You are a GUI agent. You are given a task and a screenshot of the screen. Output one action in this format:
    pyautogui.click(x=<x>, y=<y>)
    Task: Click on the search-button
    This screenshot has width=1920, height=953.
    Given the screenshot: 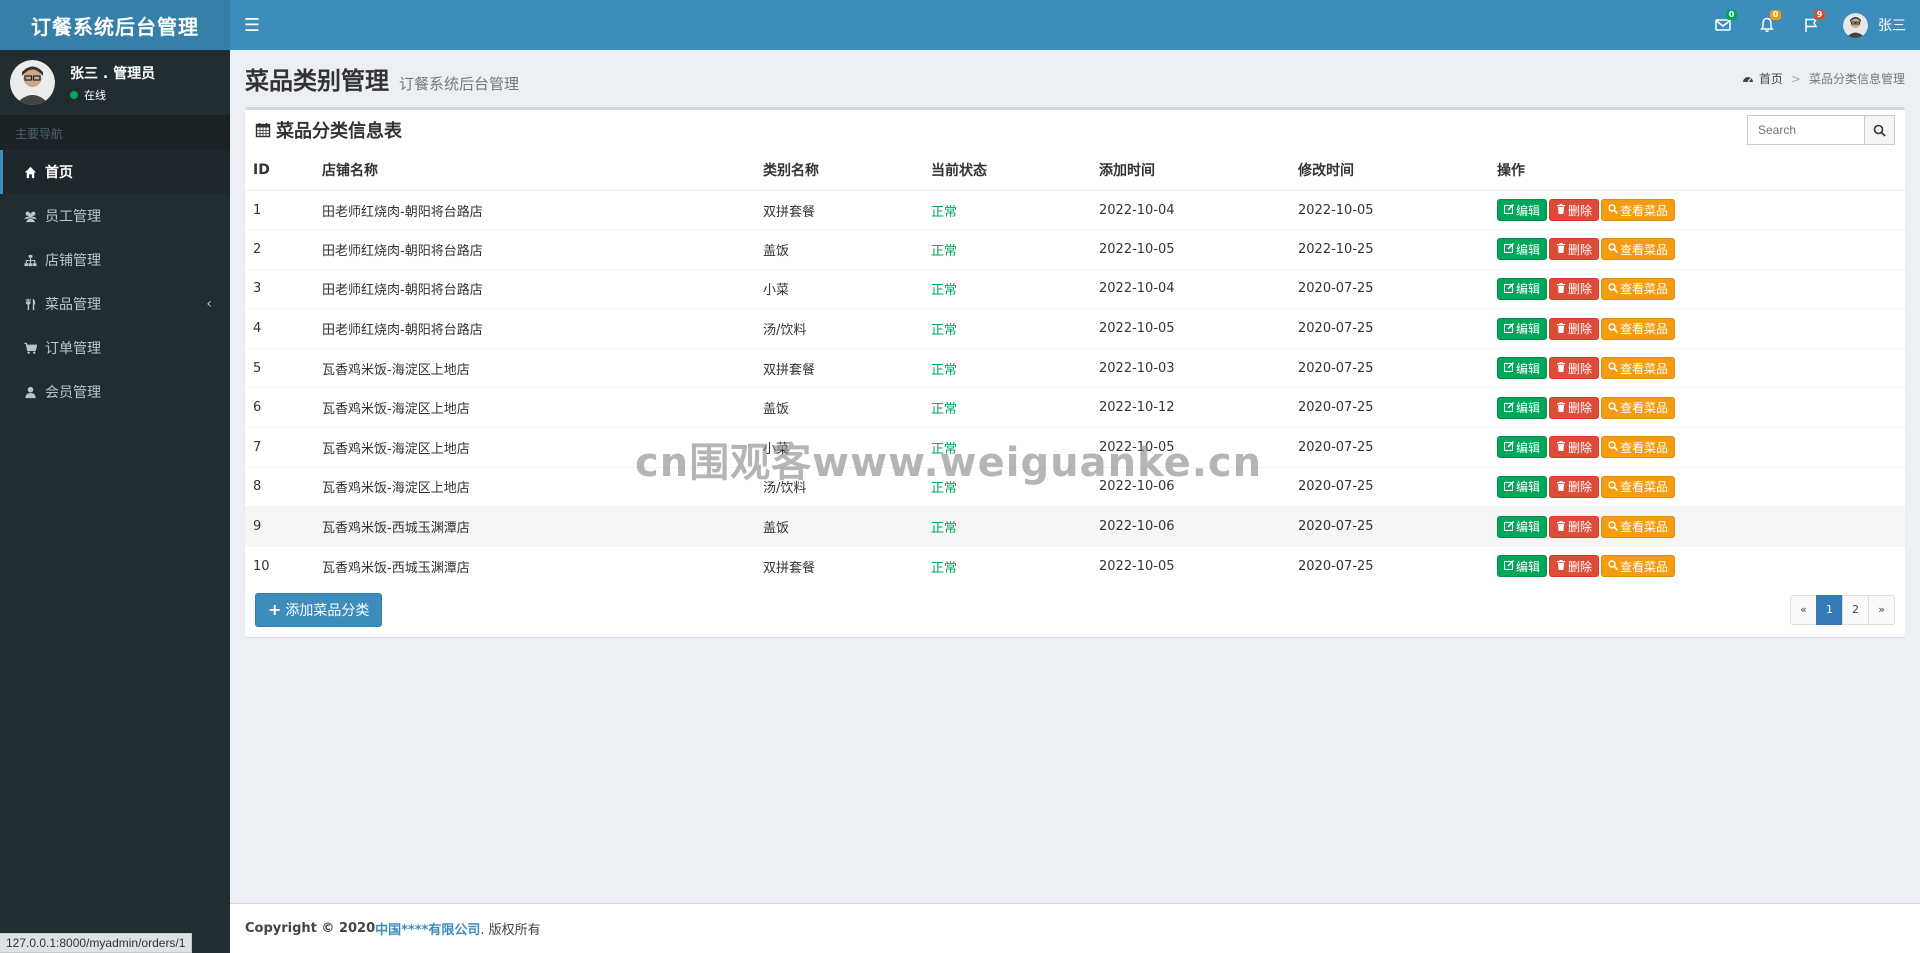 What is the action you would take?
    pyautogui.click(x=1880, y=130)
    